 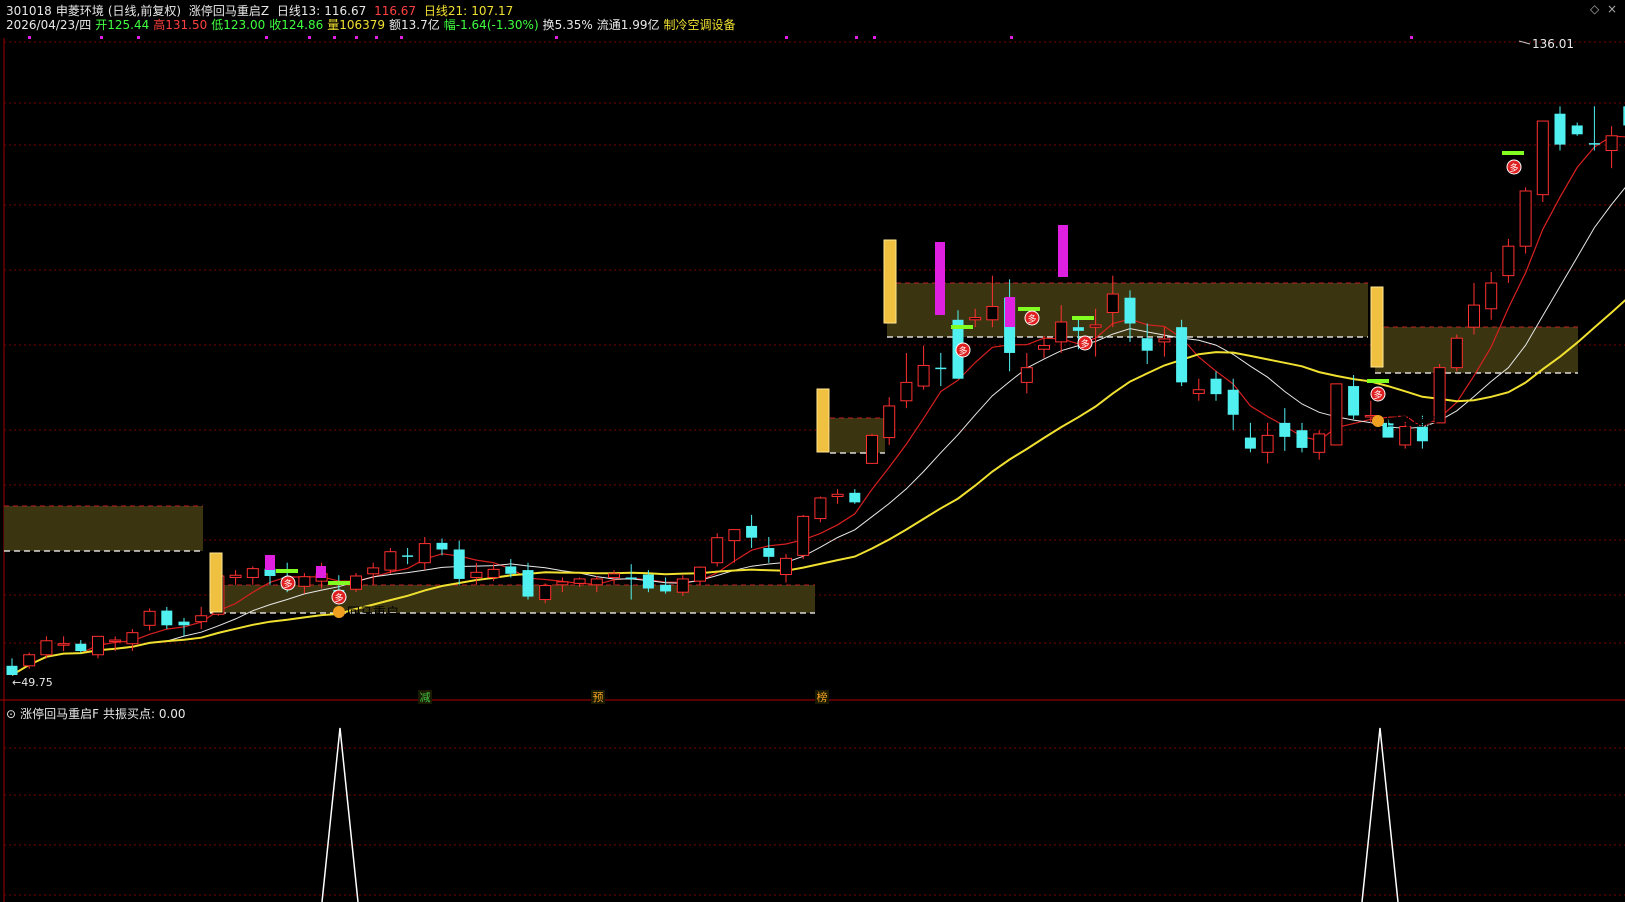 What do you see at coordinates (59, 714) in the screenshot?
I see `sub-panel-title: 涨停回马重启F` at bounding box center [59, 714].